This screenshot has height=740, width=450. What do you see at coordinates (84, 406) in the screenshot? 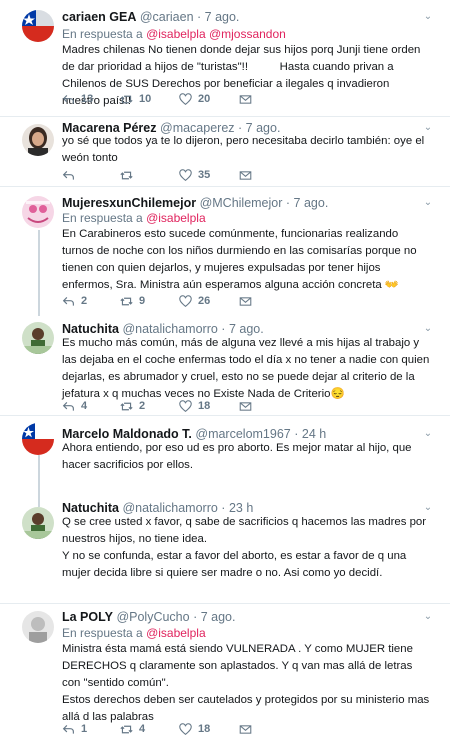
I see `reply-count: 4` at bounding box center [84, 406].